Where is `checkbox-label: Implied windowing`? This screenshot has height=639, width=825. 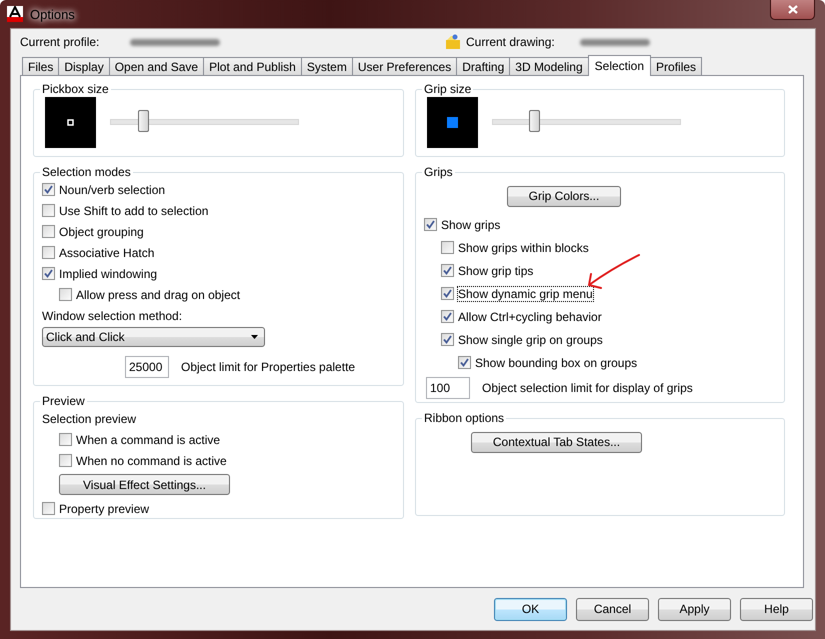
checkbox-label: Implied windowing is located at coordinates (108, 273).